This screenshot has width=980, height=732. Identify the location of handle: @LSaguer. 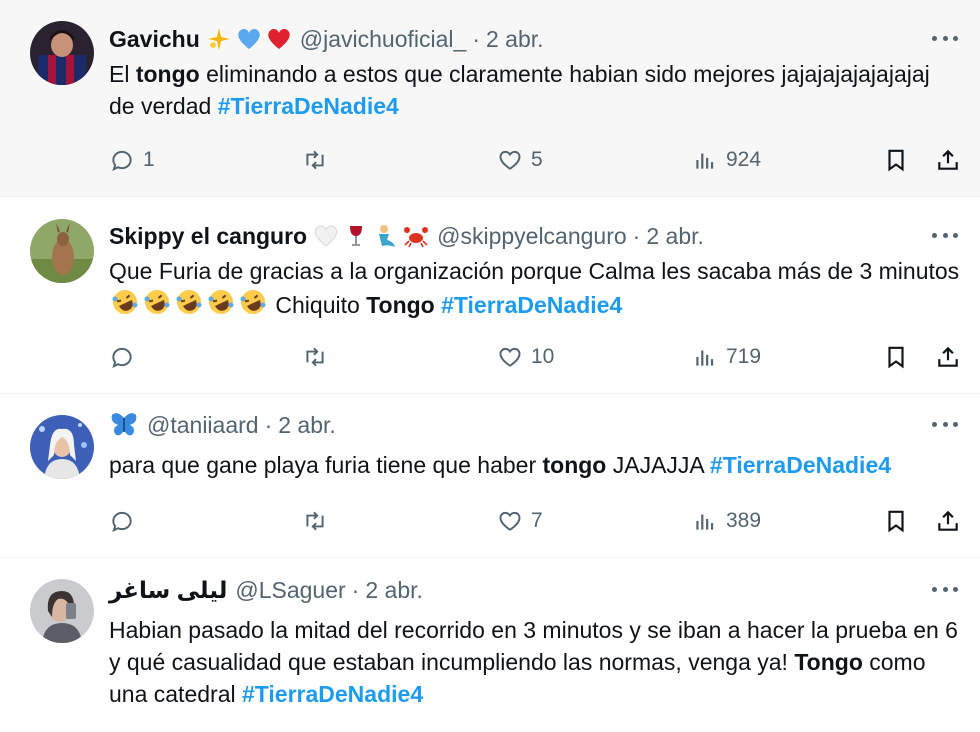
(290, 590).